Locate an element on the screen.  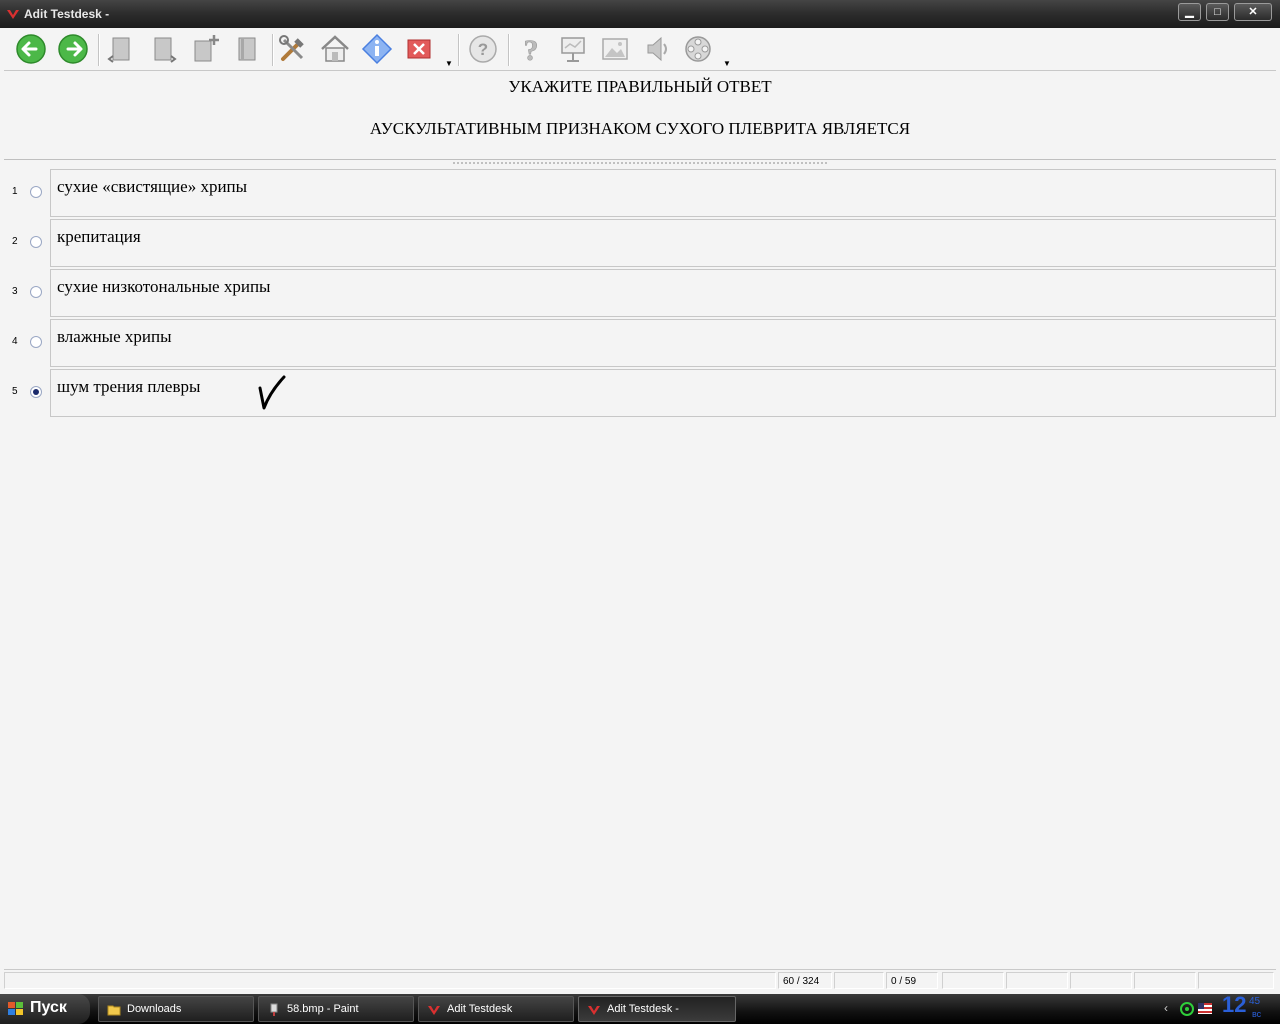
answer-text: шум трения плевры is located at coordinates (129, 386).